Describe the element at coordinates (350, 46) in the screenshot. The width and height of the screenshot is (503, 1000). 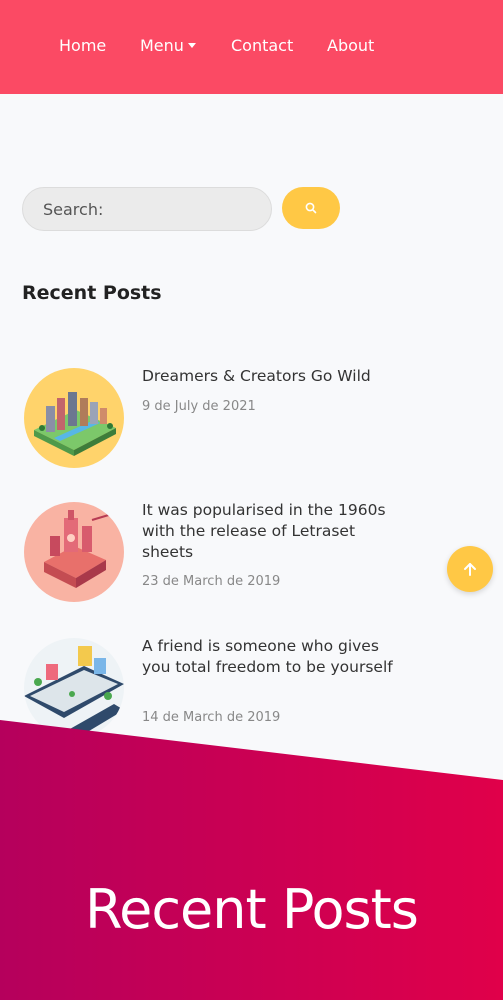
I see `nav-about-link: About` at that location.